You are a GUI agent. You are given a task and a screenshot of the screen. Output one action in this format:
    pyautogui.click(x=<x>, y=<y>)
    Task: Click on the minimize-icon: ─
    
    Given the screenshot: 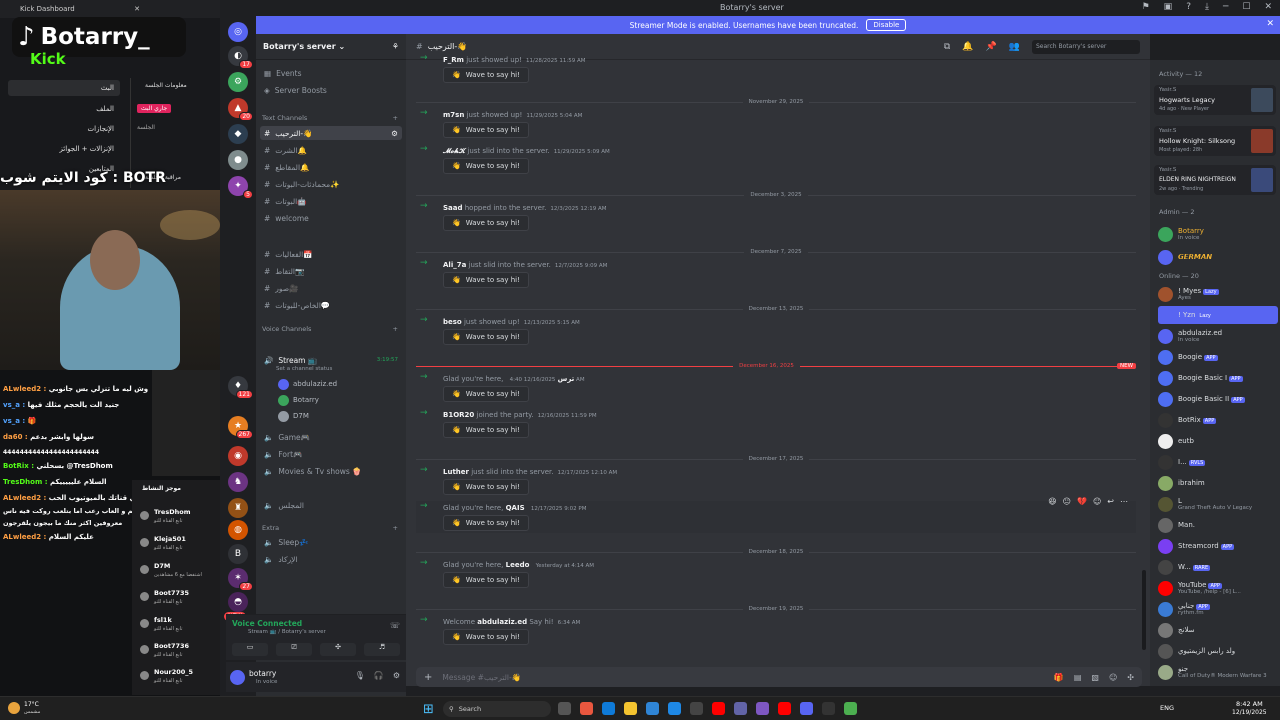 What is the action you would take?
    pyautogui.click(x=1225, y=7)
    